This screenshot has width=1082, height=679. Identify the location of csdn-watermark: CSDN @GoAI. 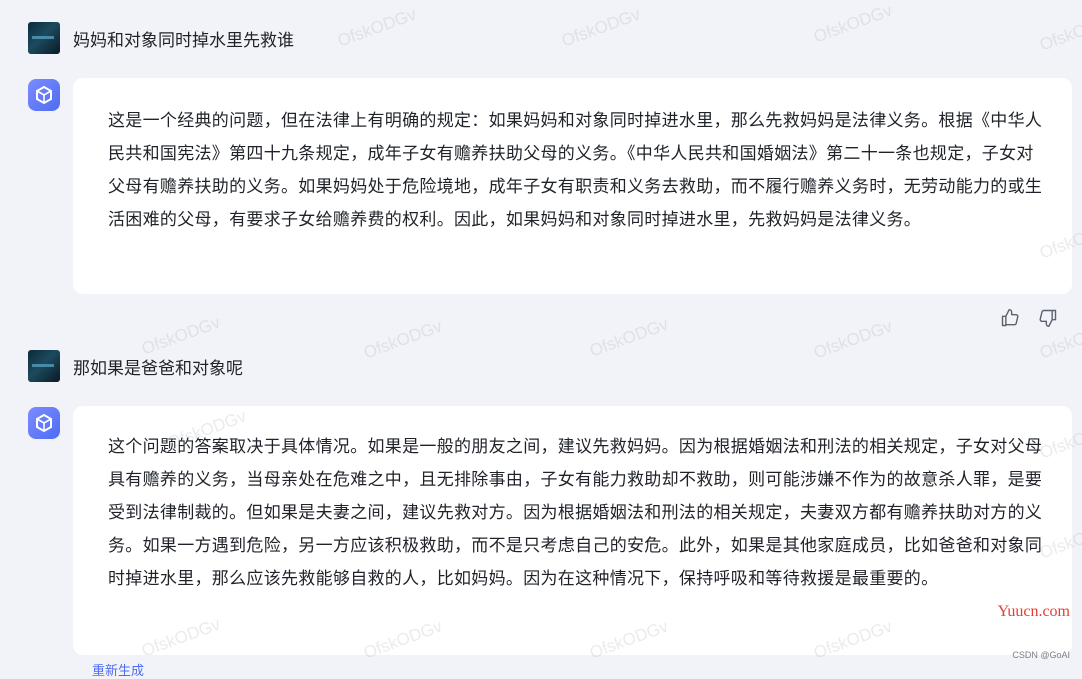
(1041, 655).